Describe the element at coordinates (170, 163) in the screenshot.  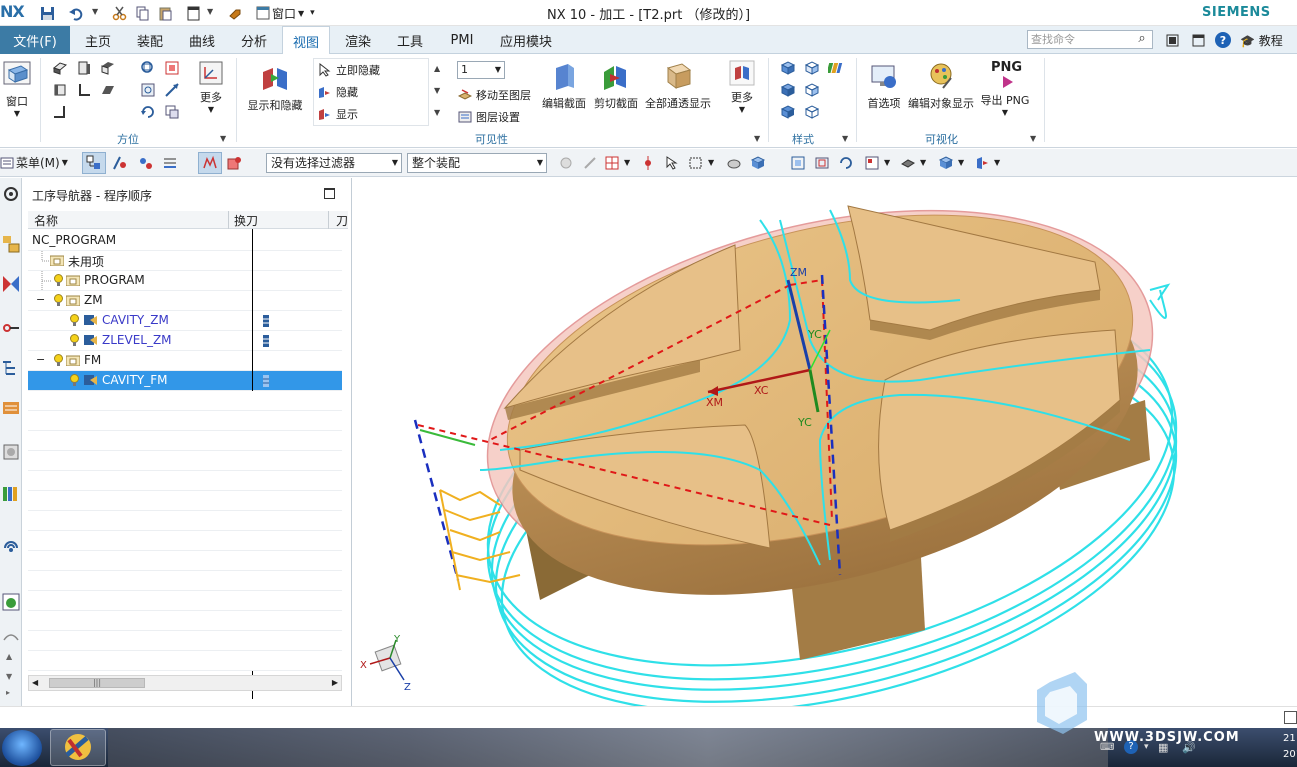
I see `method-view-icon` at that location.